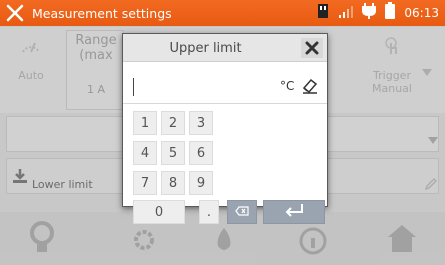 The width and height of the screenshot is (445, 265). I want to click on key-decimal: ., so click(209, 212).